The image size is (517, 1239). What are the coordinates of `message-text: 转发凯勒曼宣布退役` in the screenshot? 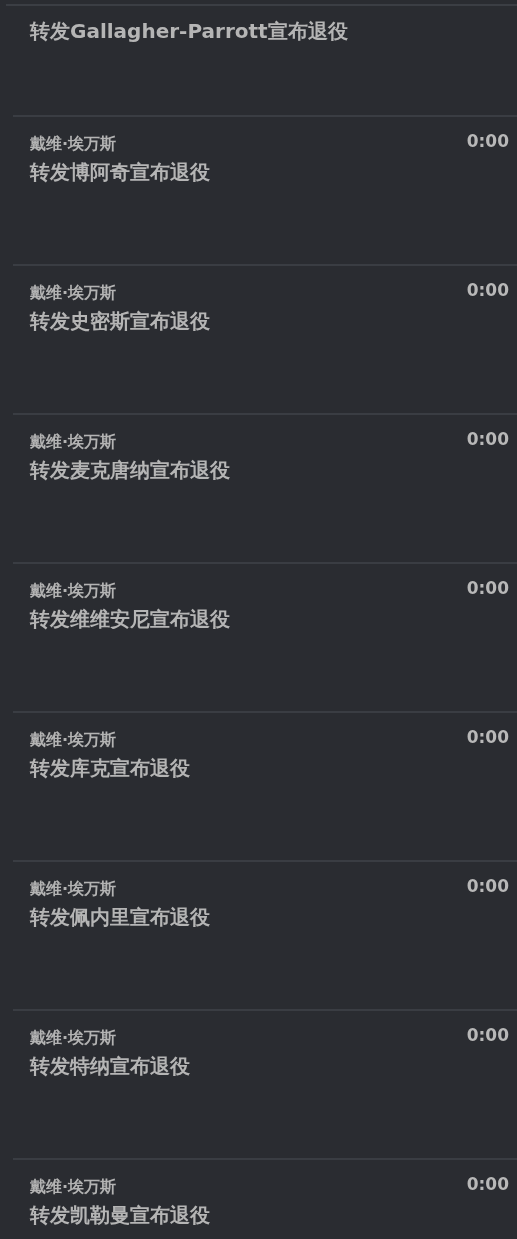 It's located at (120, 1215).